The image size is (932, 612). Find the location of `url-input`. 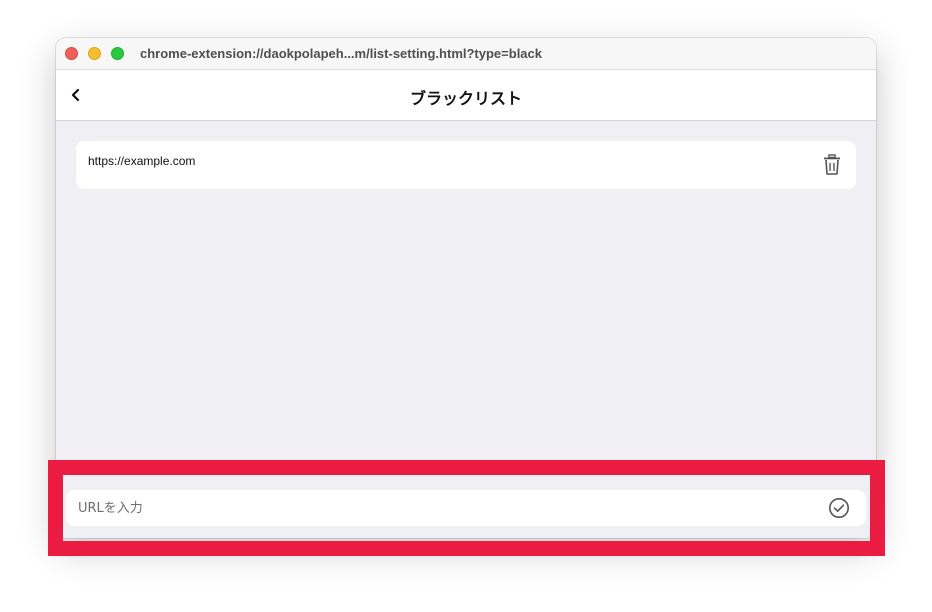

url-input is located at coordinates (446, 508).